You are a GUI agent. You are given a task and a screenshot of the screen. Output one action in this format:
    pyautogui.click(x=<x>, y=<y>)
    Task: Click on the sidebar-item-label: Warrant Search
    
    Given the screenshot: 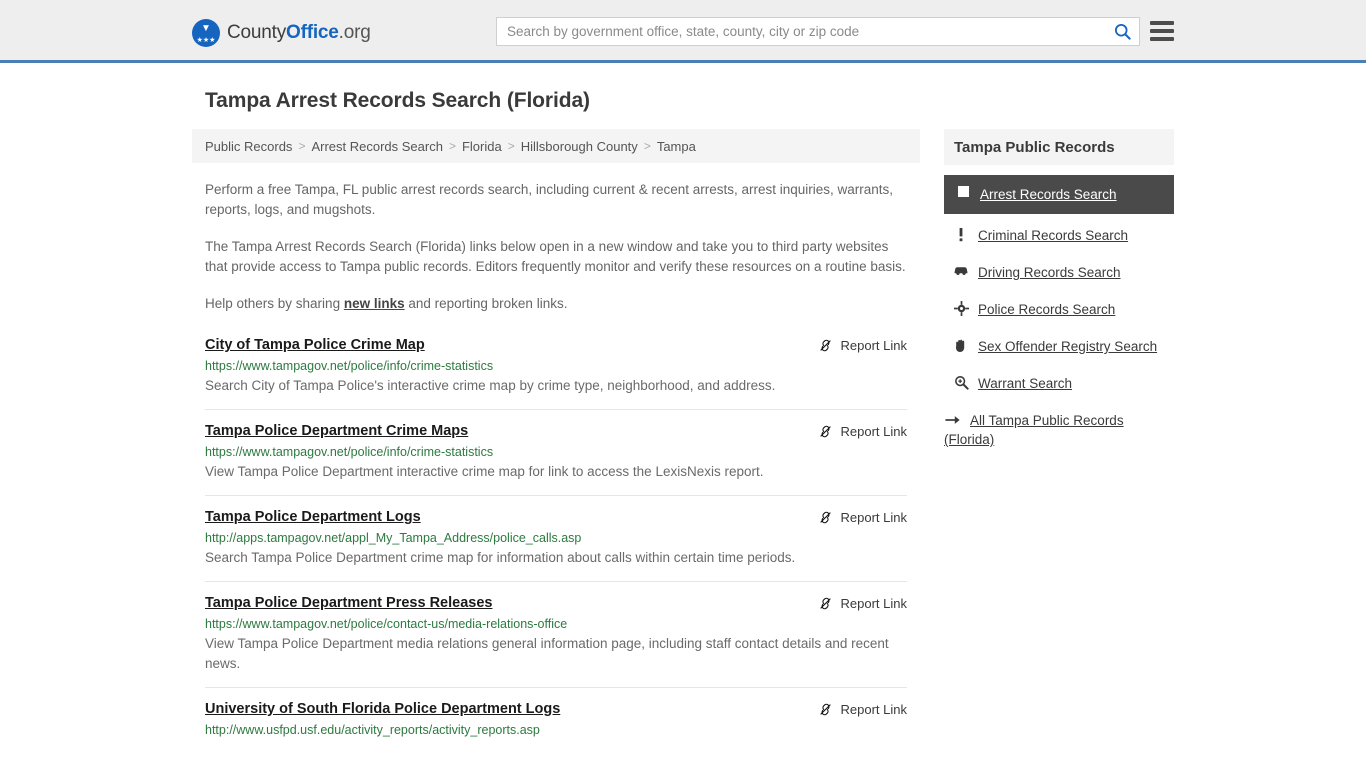 What is the action you would take?
    pyautogui.click(x=1025, y=383)
    